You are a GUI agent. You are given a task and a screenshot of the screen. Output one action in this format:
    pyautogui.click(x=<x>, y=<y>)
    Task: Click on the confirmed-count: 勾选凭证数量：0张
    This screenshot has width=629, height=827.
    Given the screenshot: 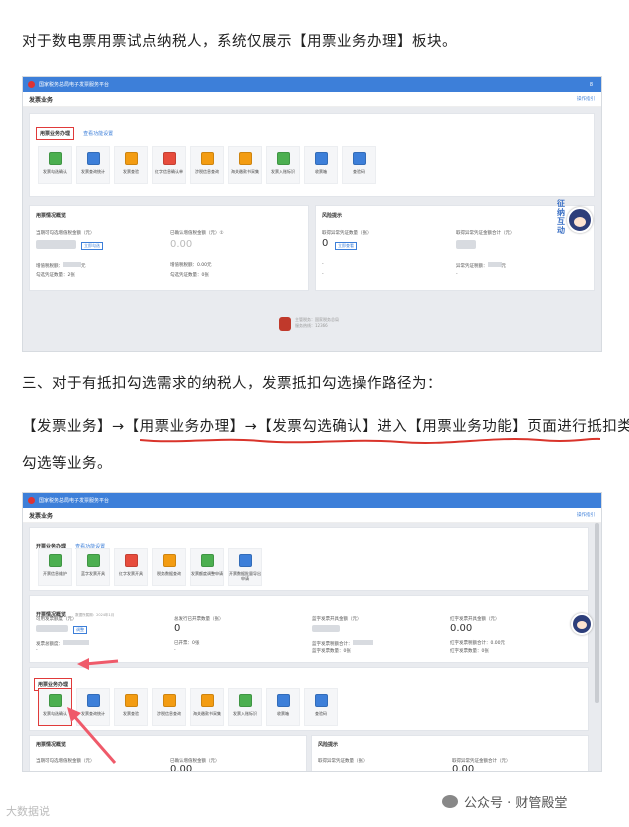 What is the action you would take?
    pyautogui.click(x=189, y=275)
    